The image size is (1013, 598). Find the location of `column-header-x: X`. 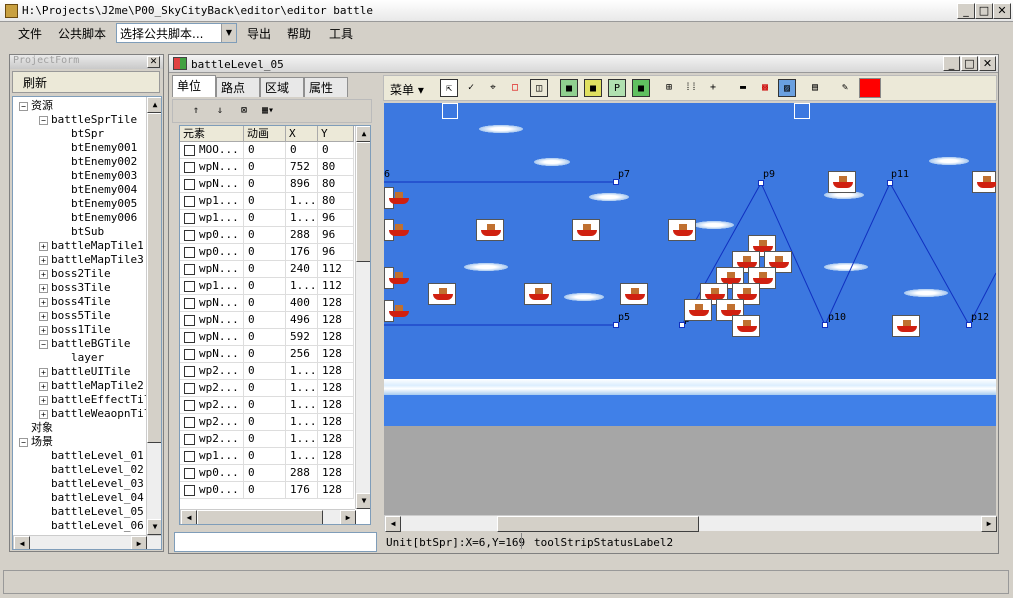

column-header-x: X is located at coordinates (302, 134).